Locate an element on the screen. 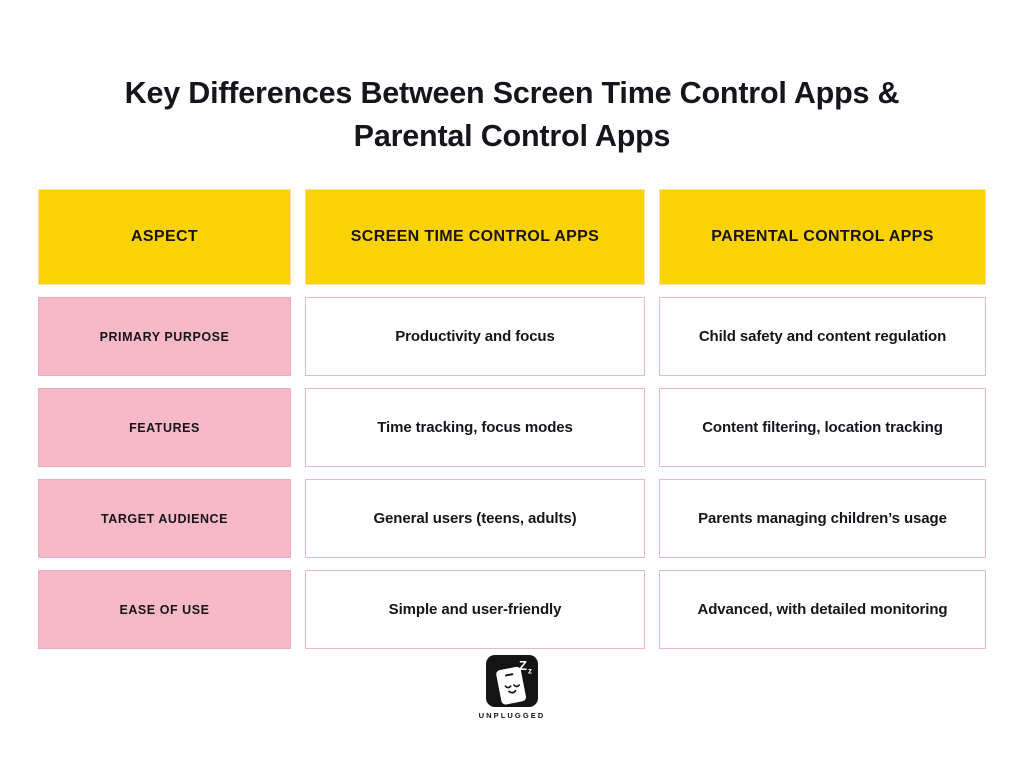 The height and width of the screenshot is (768, 1024). sleeping-phone-icon: Z z is located at coordinates (512, 681).